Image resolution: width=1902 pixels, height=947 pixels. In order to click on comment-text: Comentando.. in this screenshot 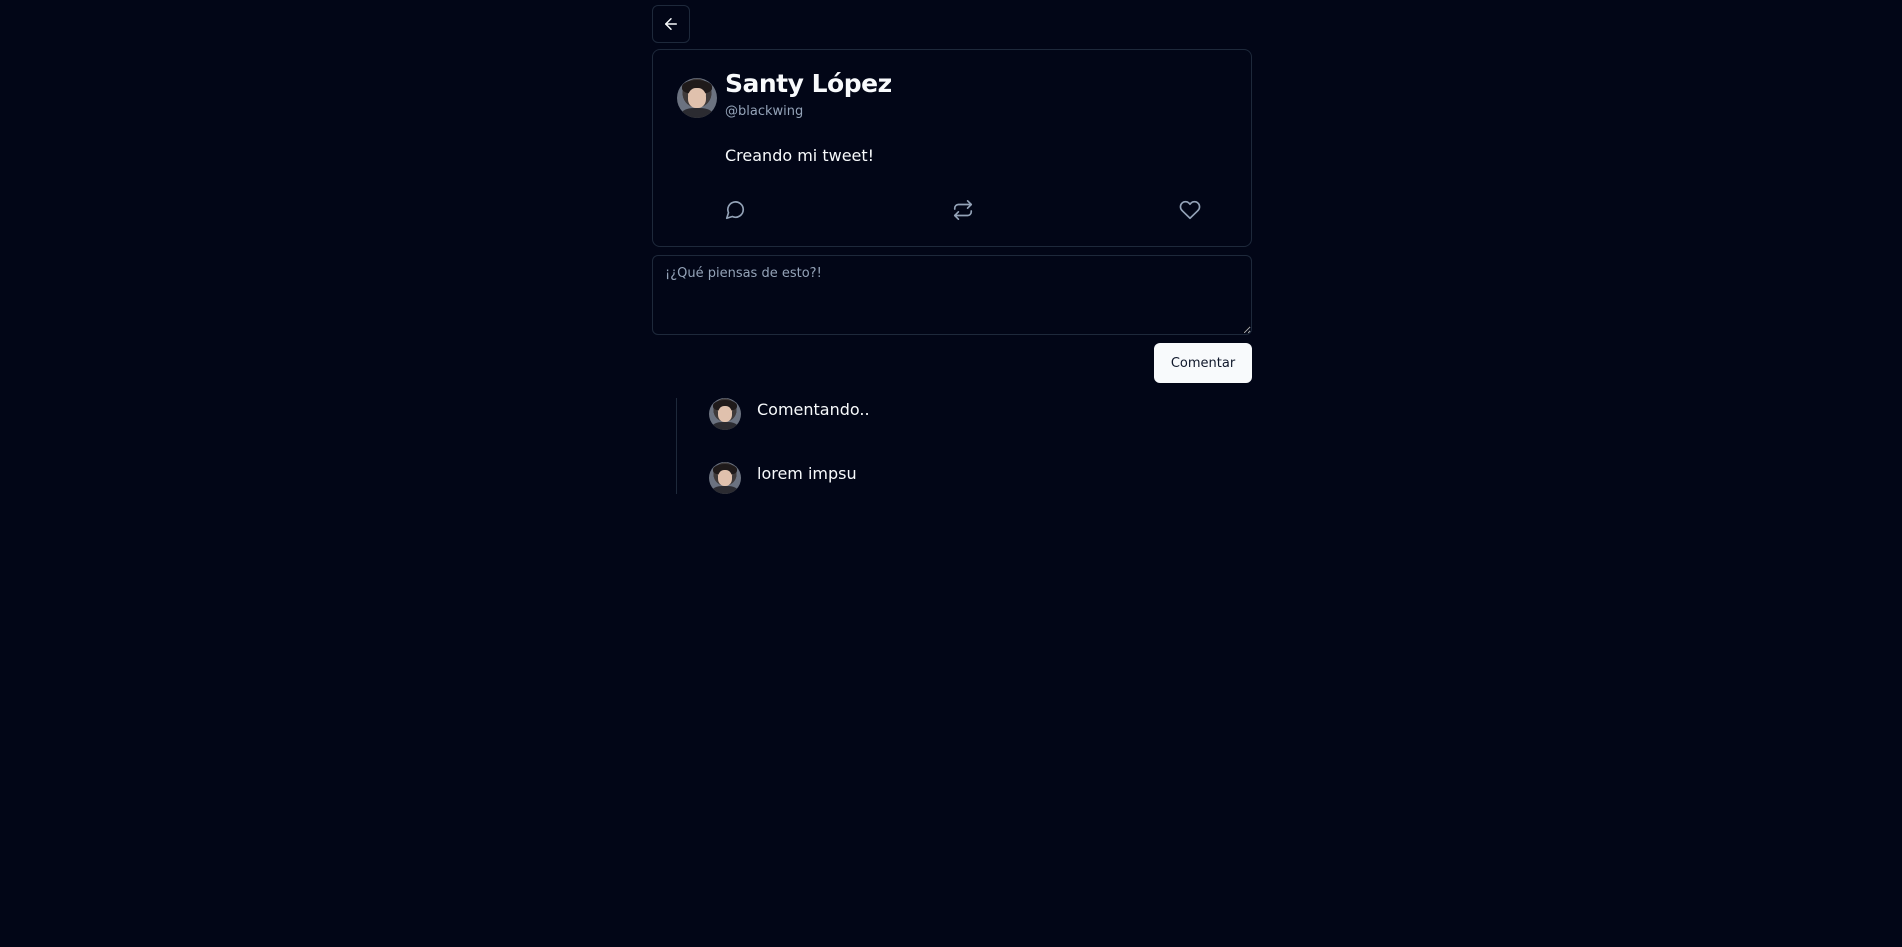, I will do `click(813, 409)`.